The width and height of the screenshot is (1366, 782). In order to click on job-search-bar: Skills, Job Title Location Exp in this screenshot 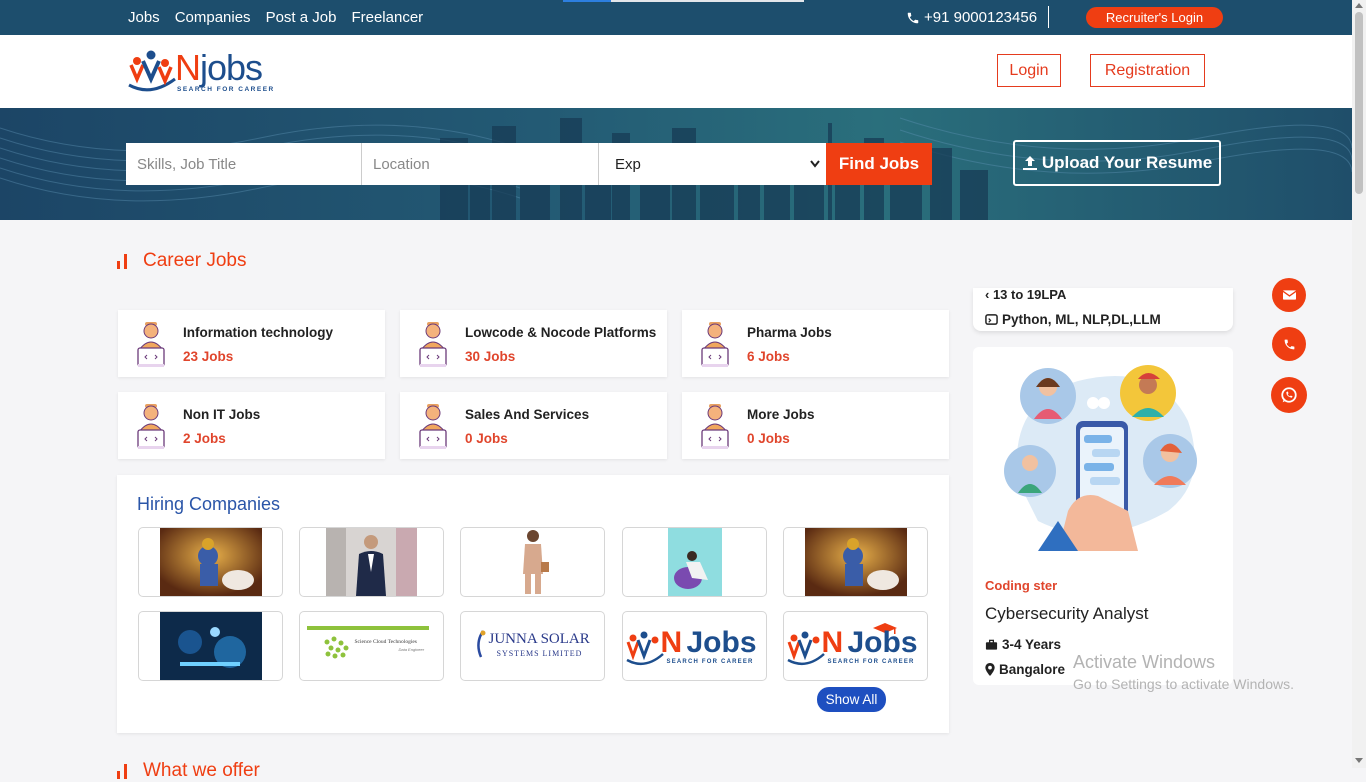, I will do `click(476, 164)`.